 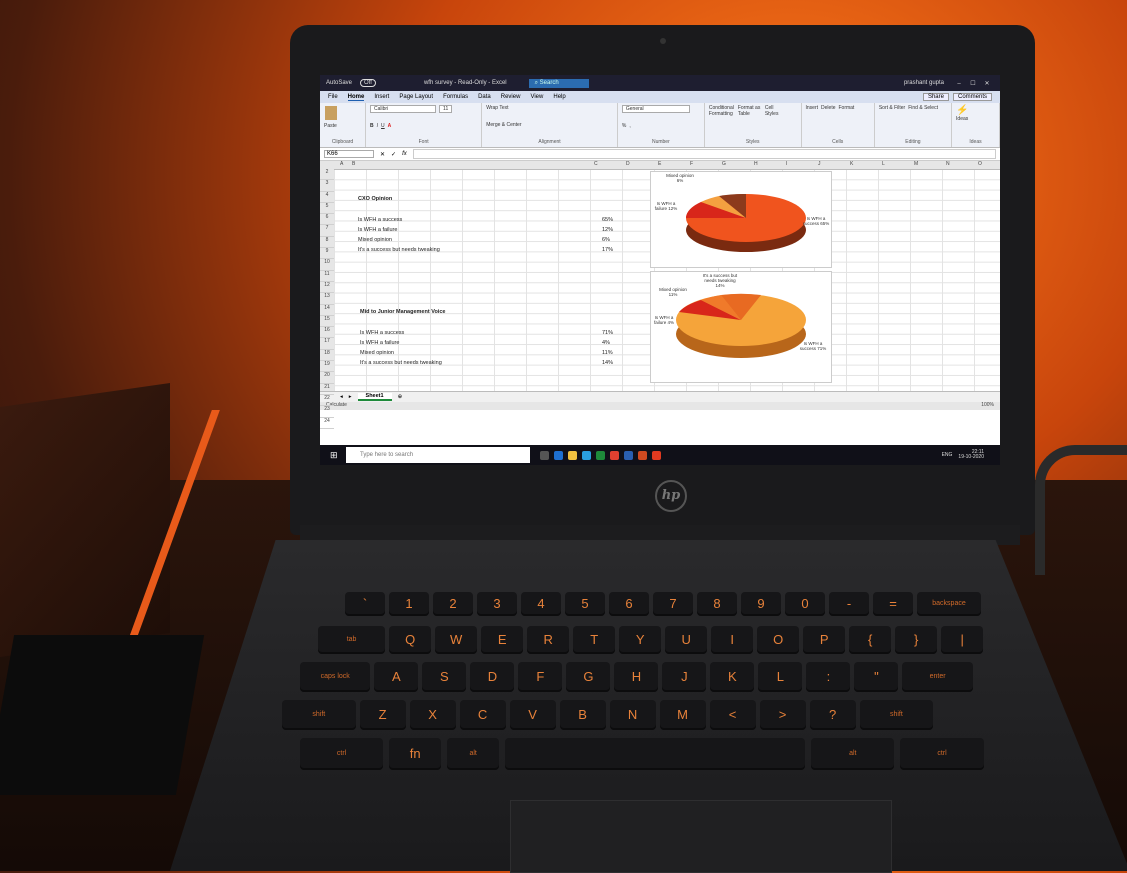 I want to click on cxo-value-2: 12%, so click(x=607, y=230).